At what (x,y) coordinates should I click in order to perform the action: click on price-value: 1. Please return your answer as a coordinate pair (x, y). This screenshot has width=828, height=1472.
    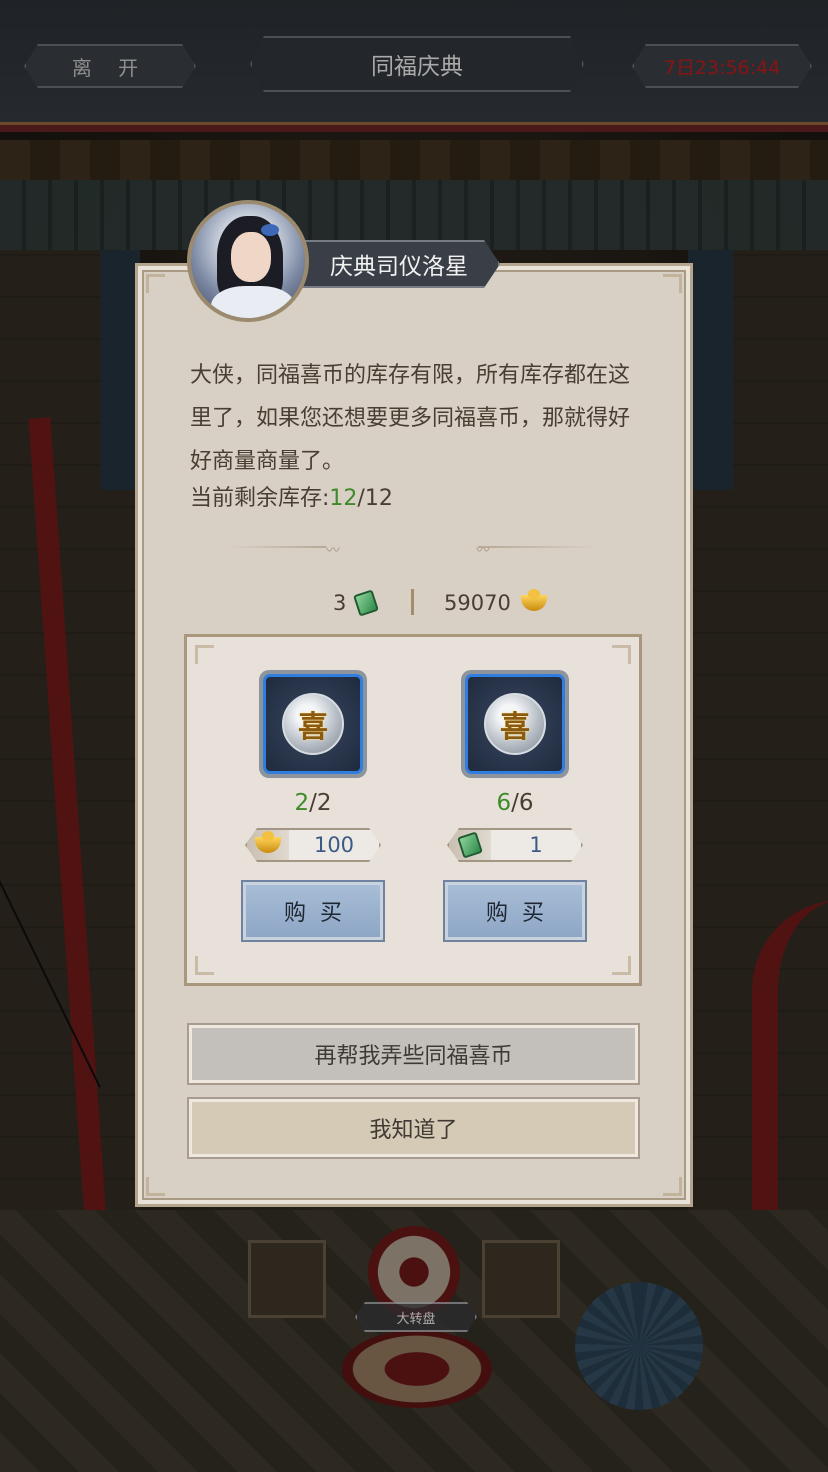
    Looking at the image, I should click on (536, 845).